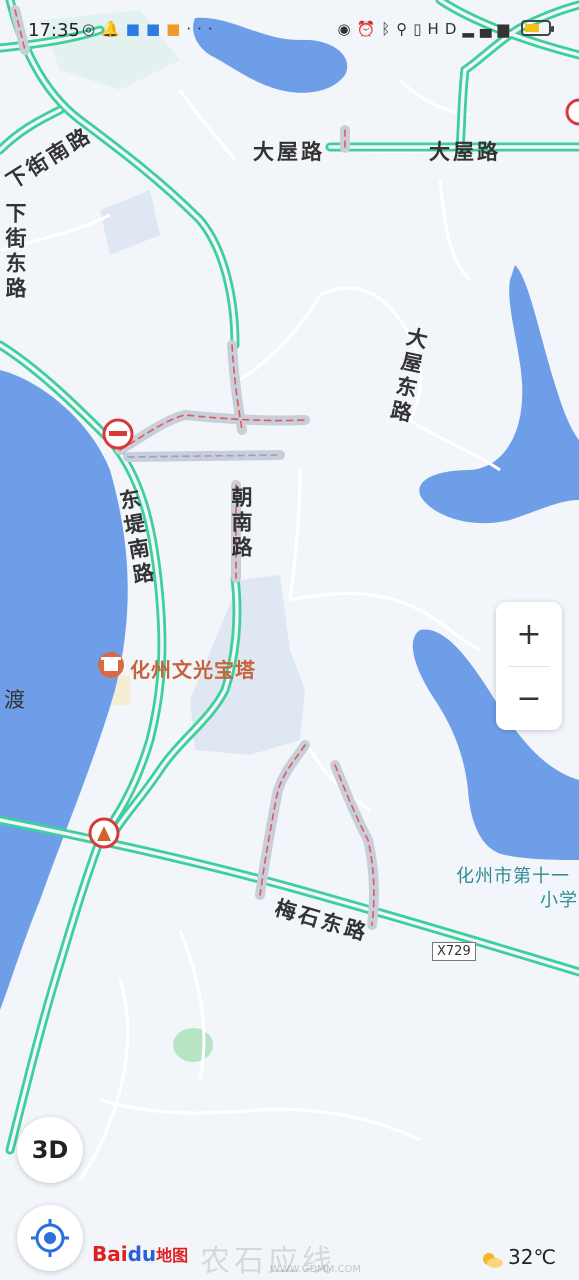 This screenshot has width=579, height=1280. I want to click on location-icon: ⚲, so click(405, 29).